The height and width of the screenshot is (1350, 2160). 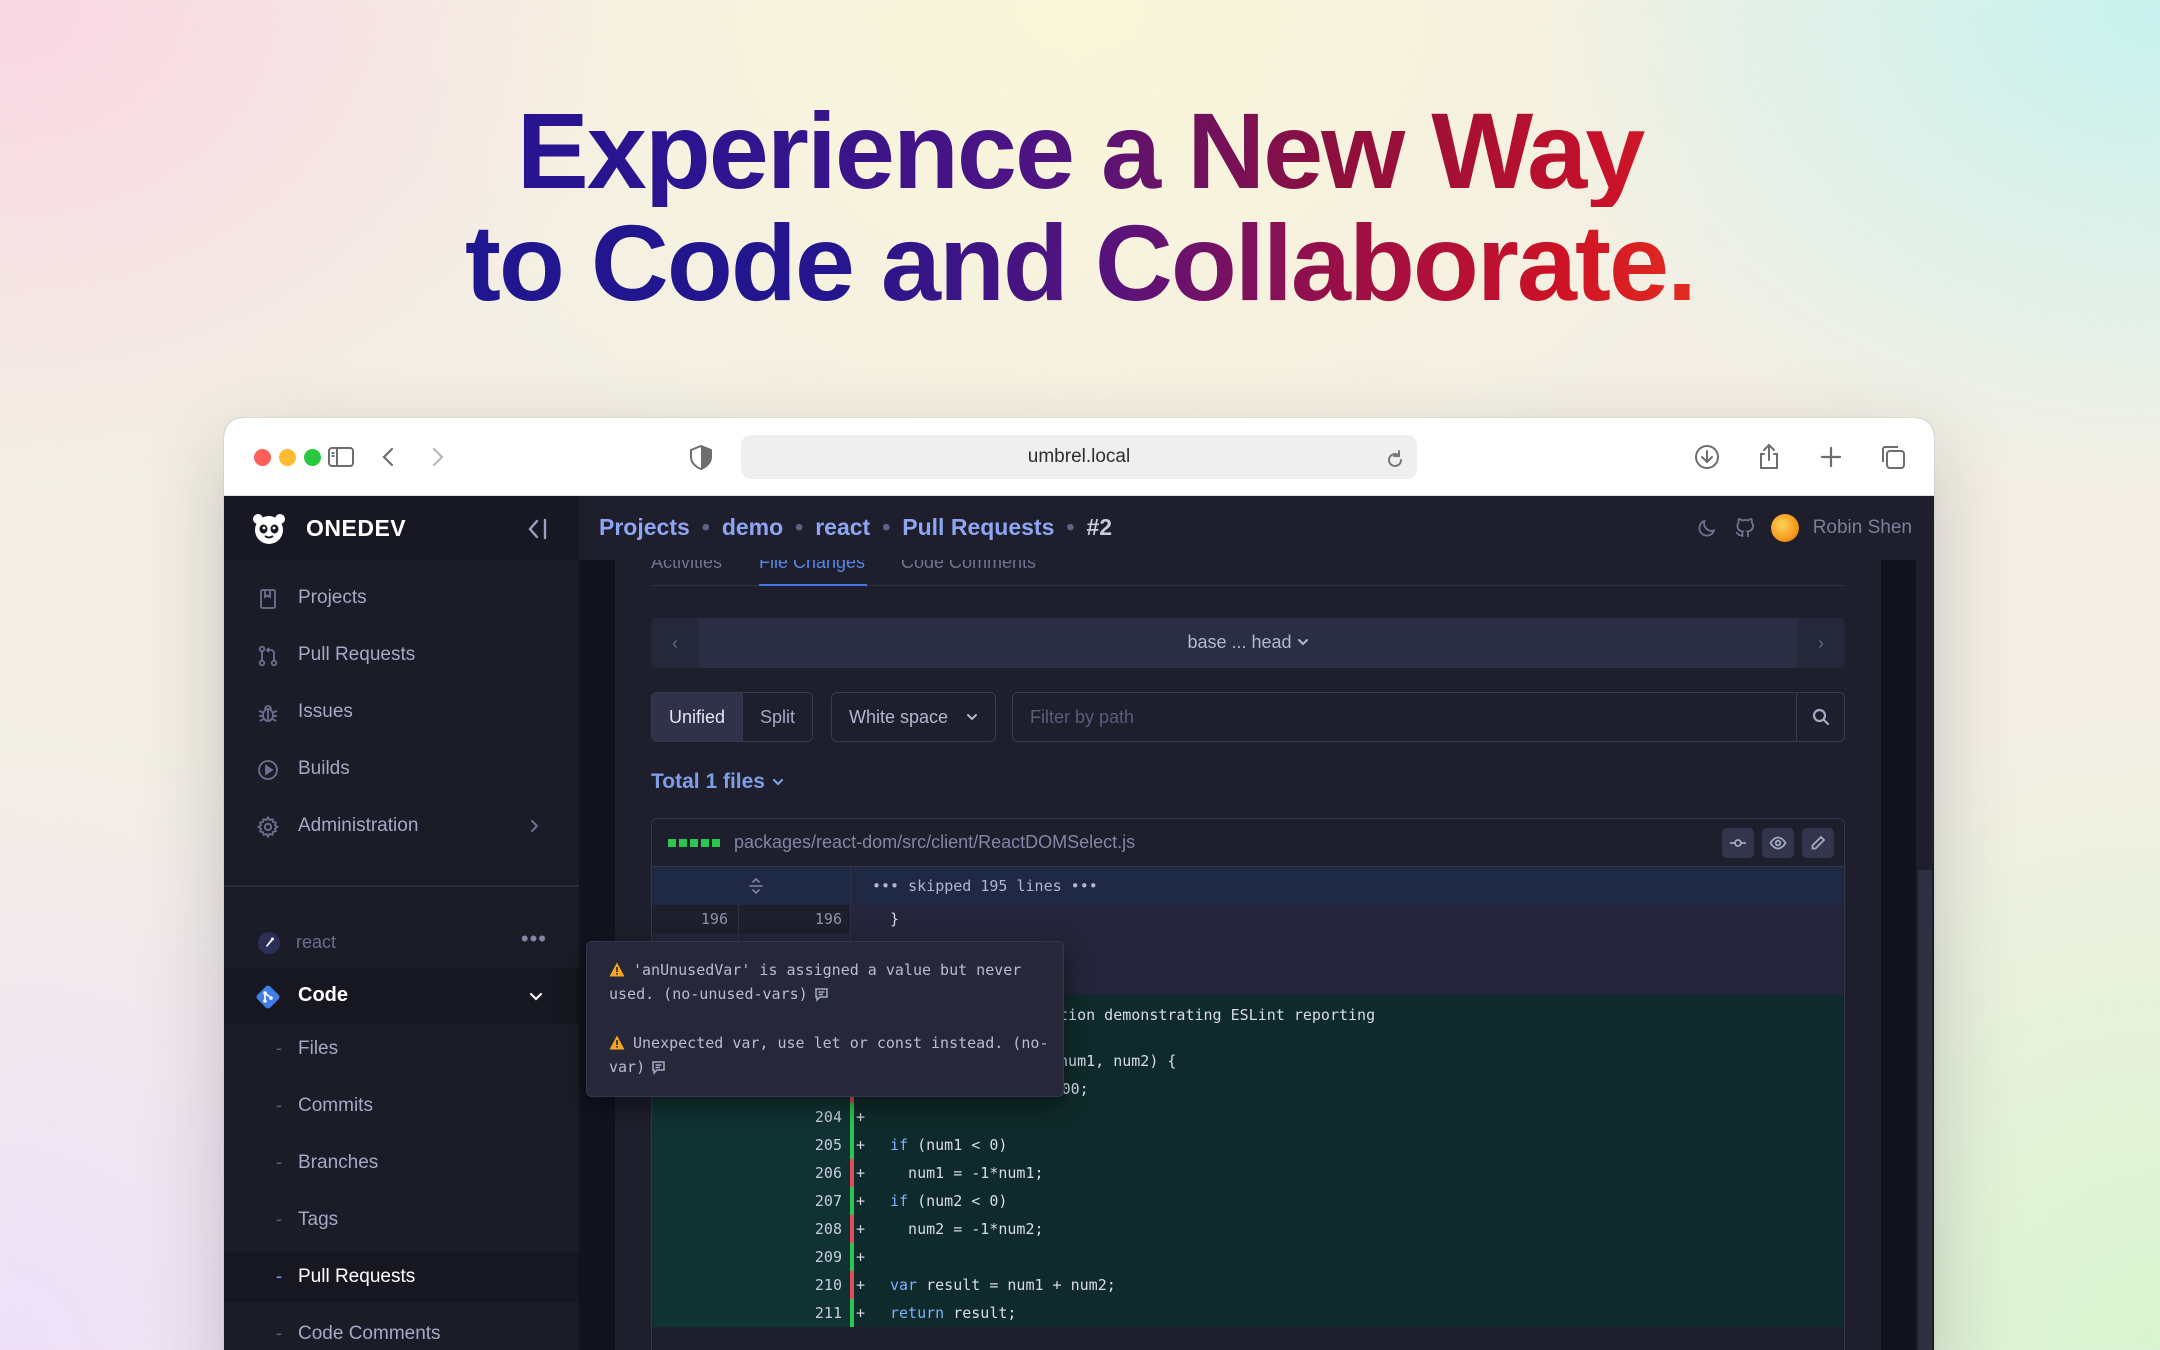 I want to click on sidebar-project-react: react •••, so click(x=401, y=943).